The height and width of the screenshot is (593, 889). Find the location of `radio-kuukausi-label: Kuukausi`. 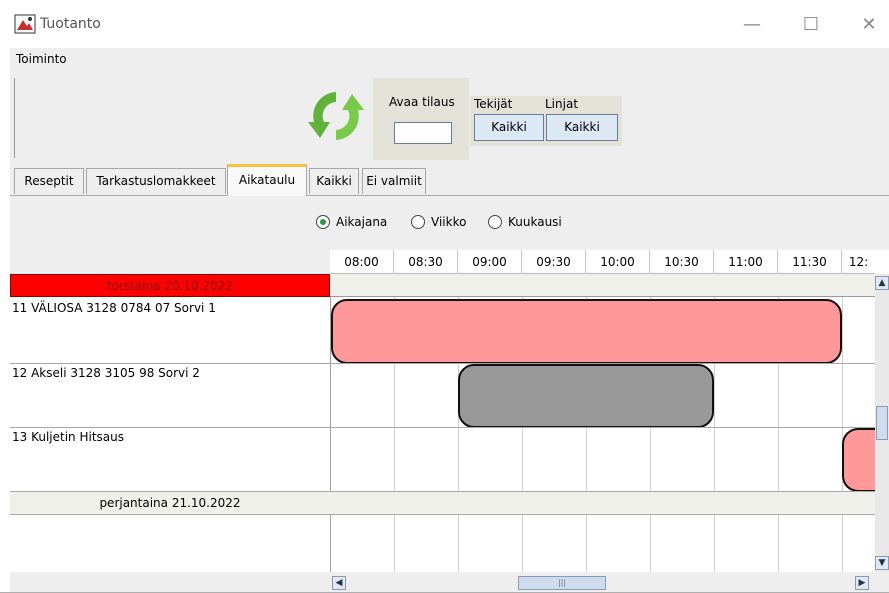

radio-kuukausi-label: Kuukausi is located at coordinates (535, 222).